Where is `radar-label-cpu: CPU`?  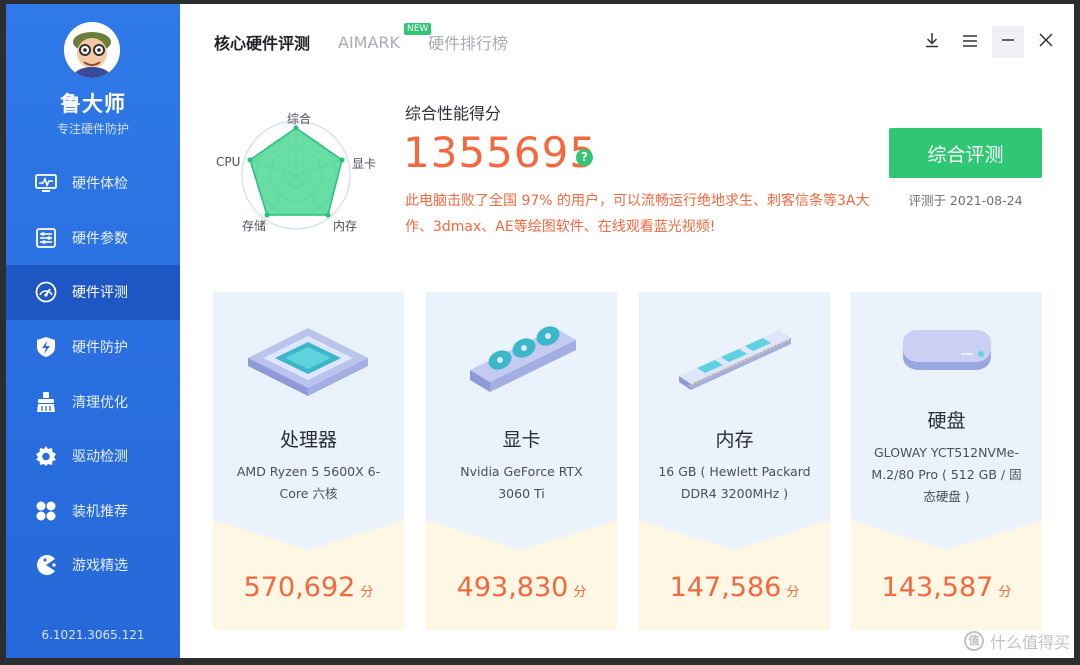
radar-label-cpu: CPU is located at coordinates (228, 162).